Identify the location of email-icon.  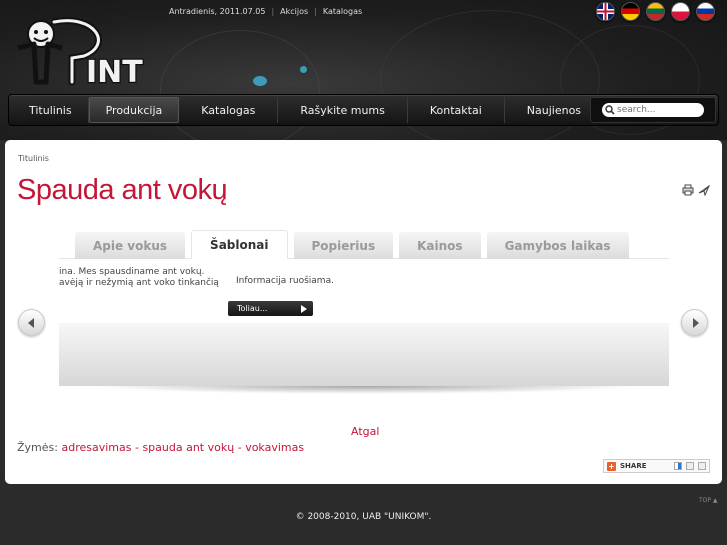
(704, 190).